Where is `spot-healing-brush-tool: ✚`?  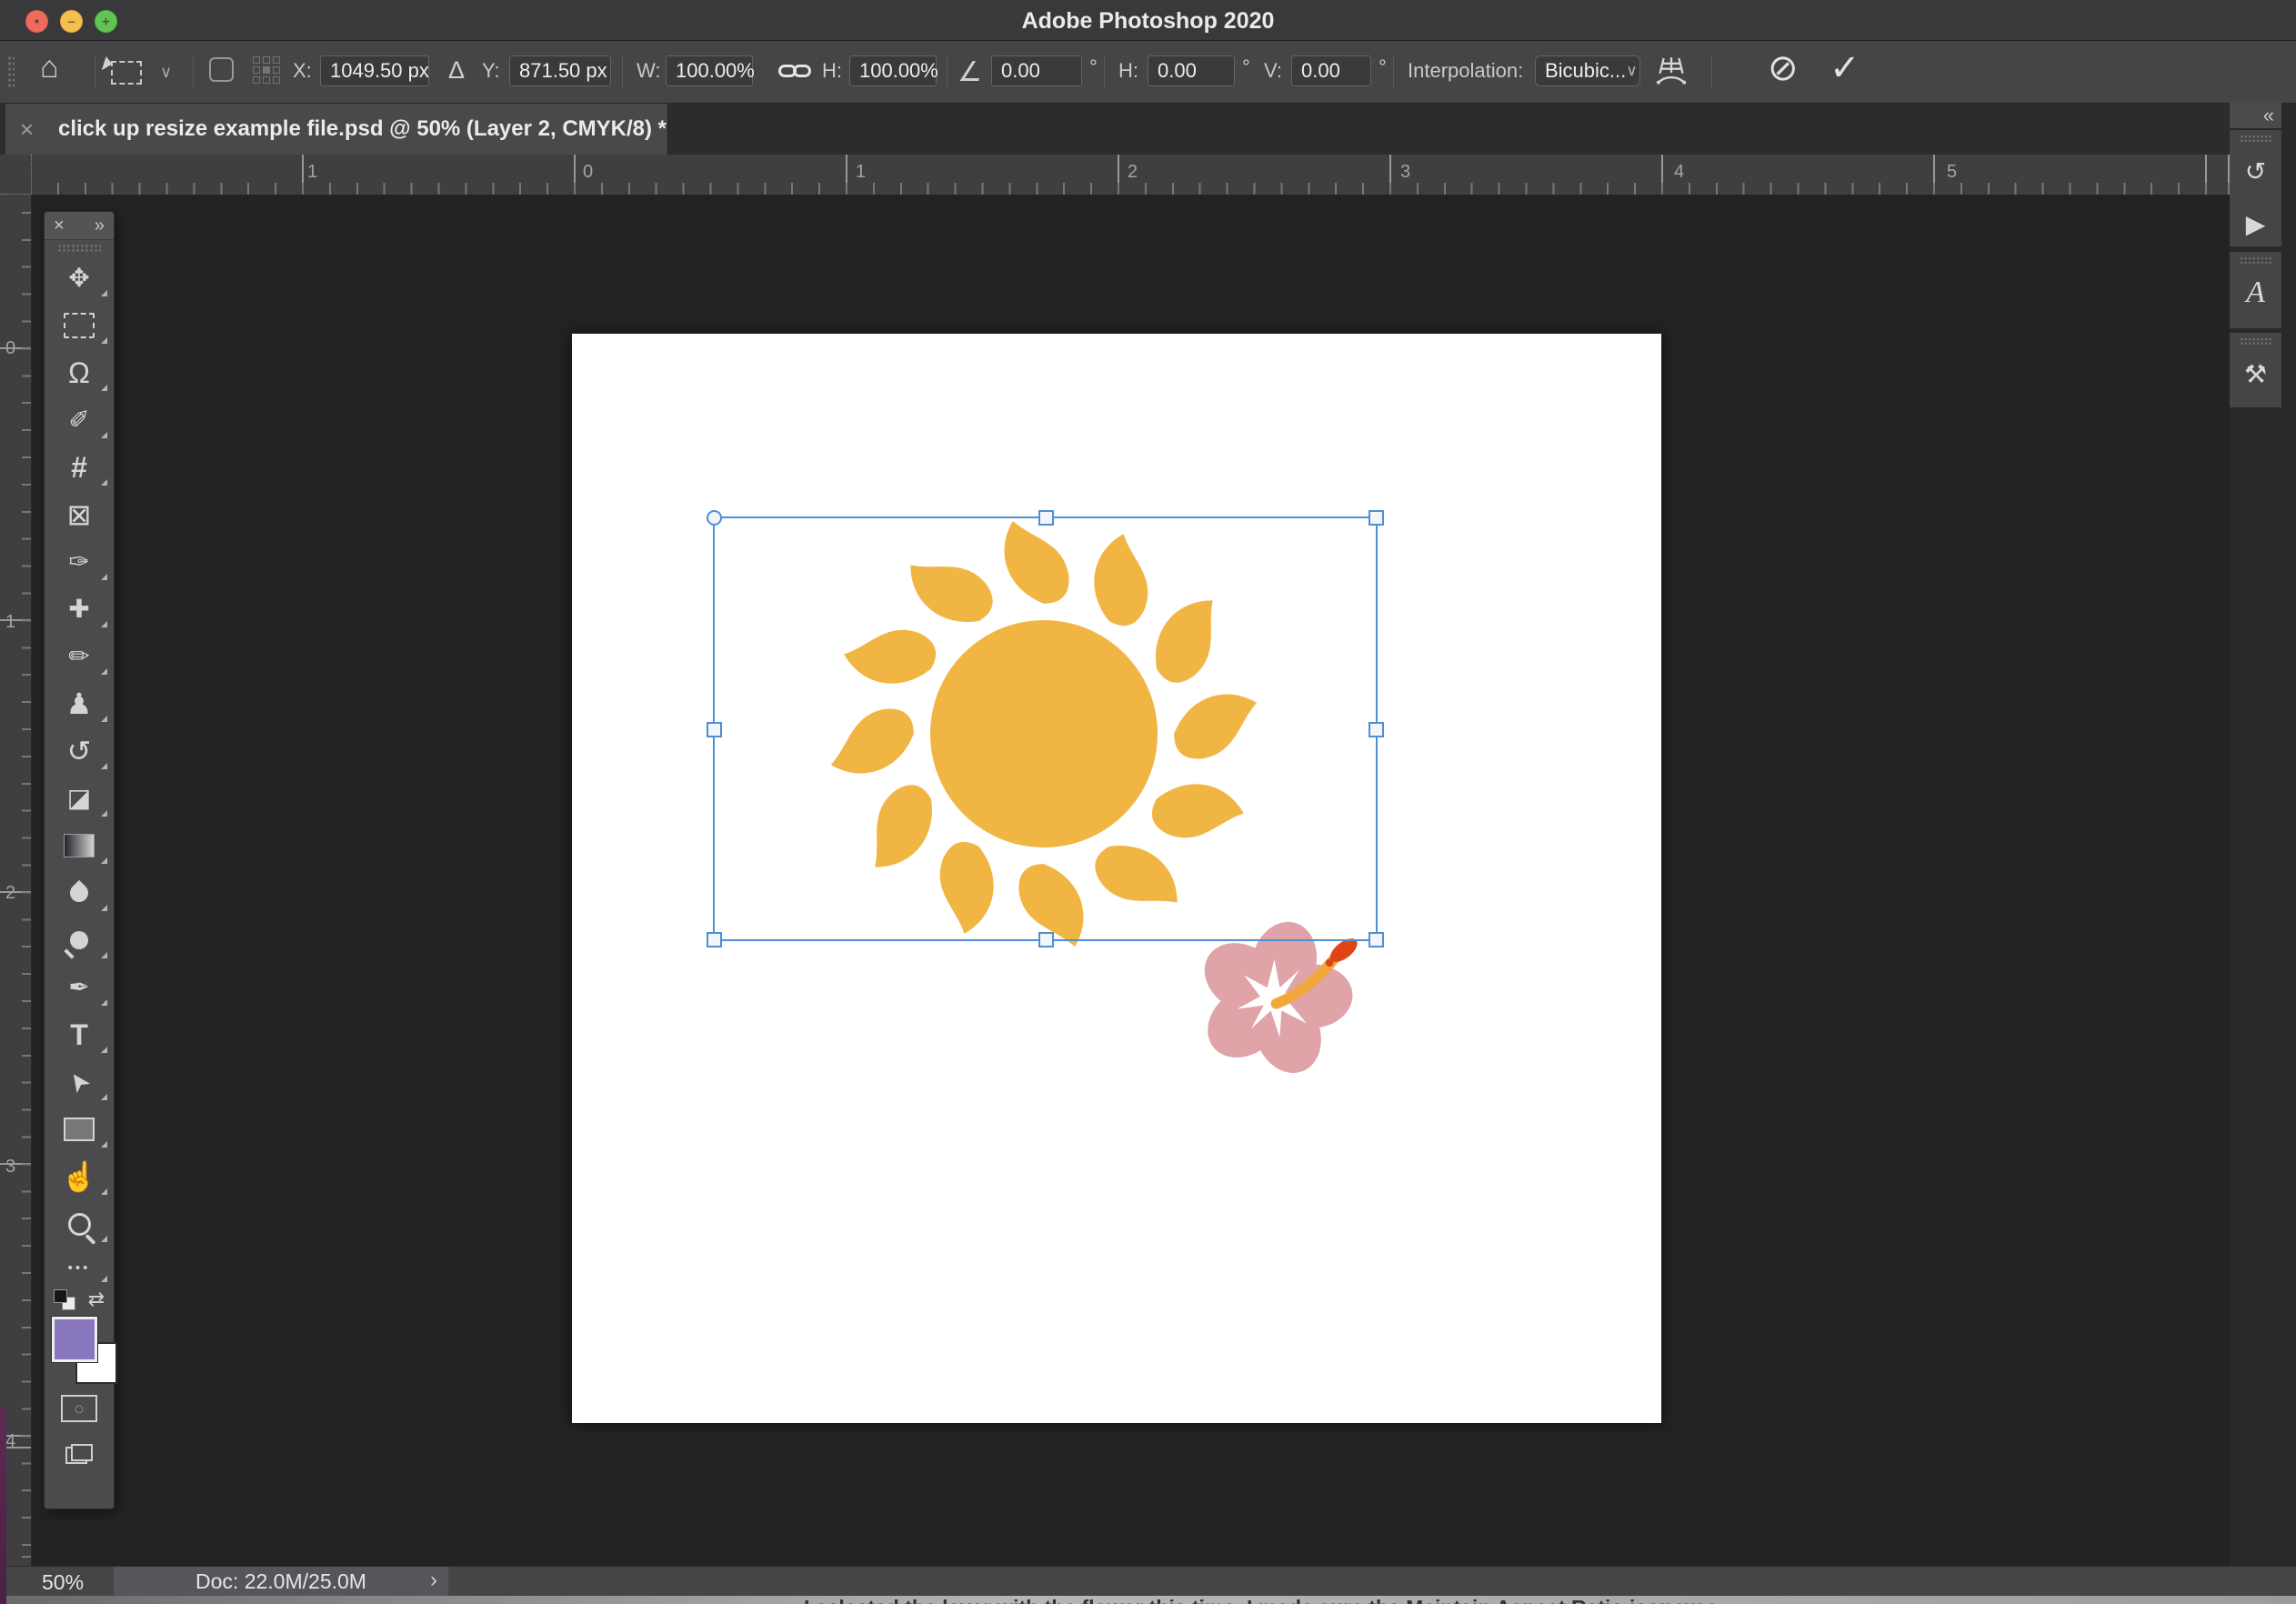 spot-healing-brush-tool: ✚ is located at coordinates (79, 609).